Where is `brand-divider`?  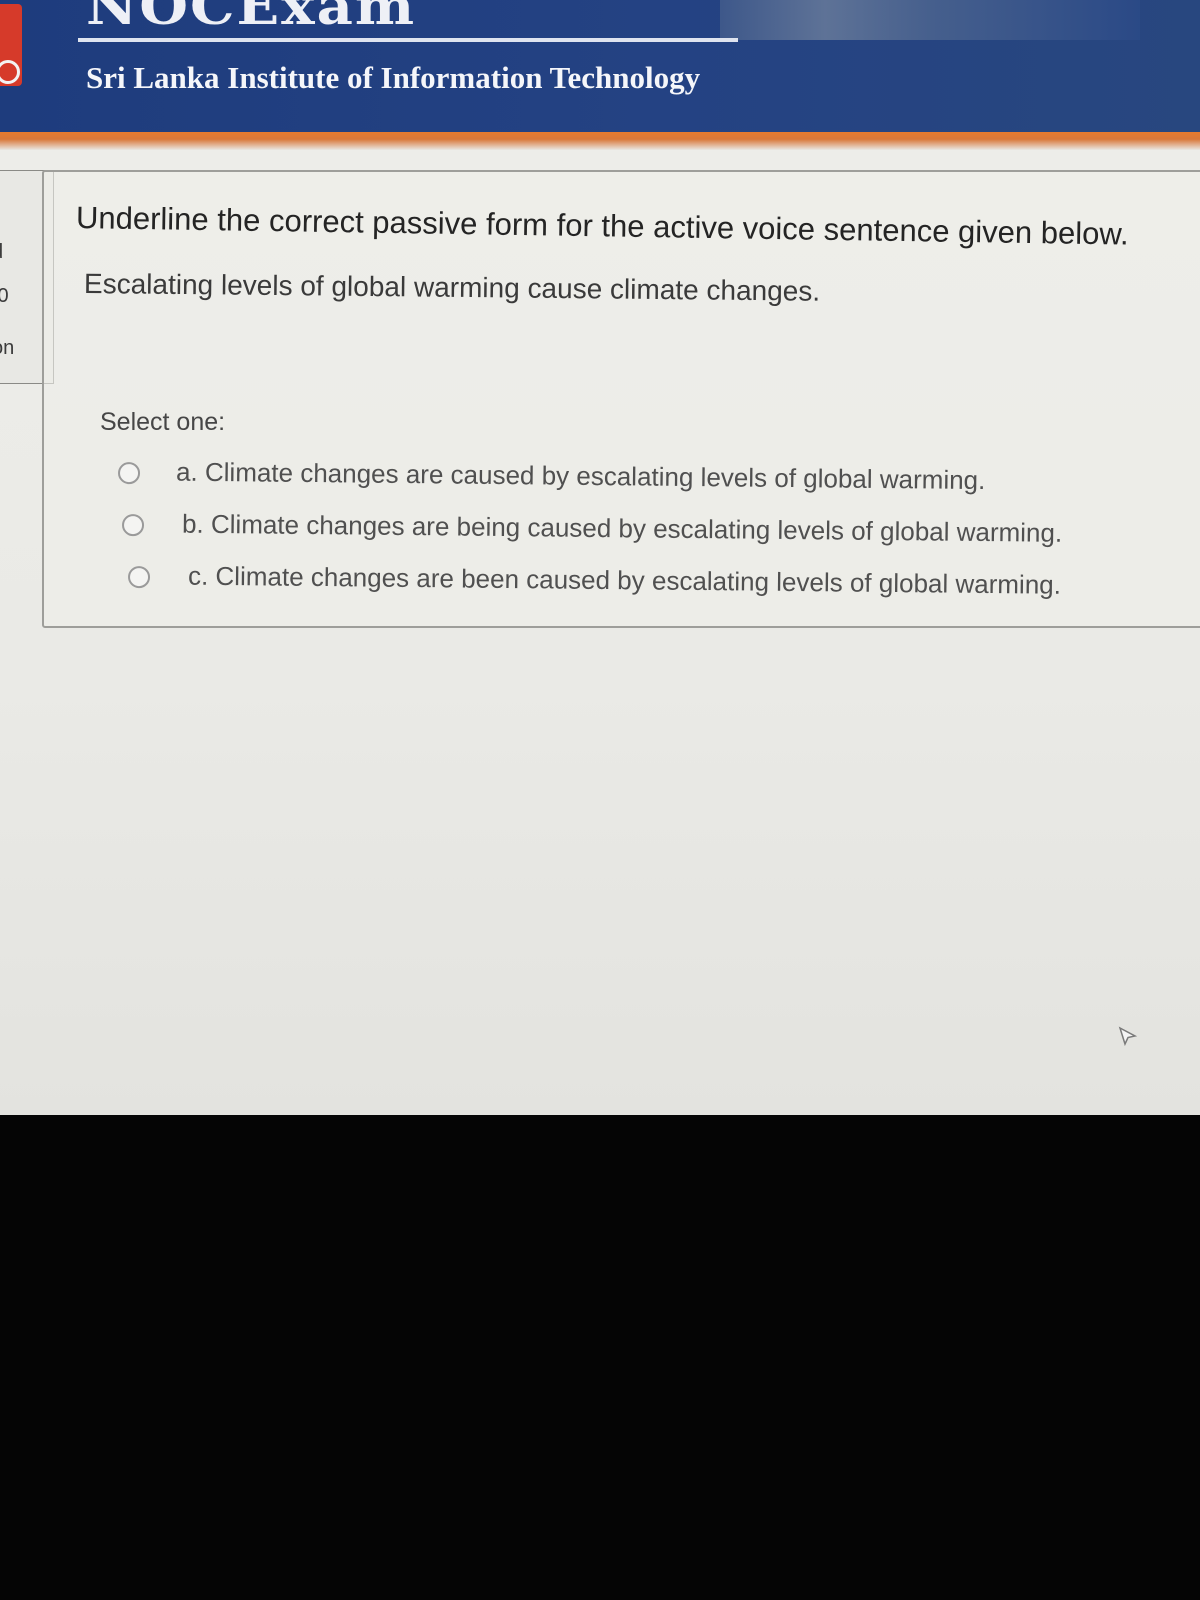
brand-divider is located at coordinates (408, 40).